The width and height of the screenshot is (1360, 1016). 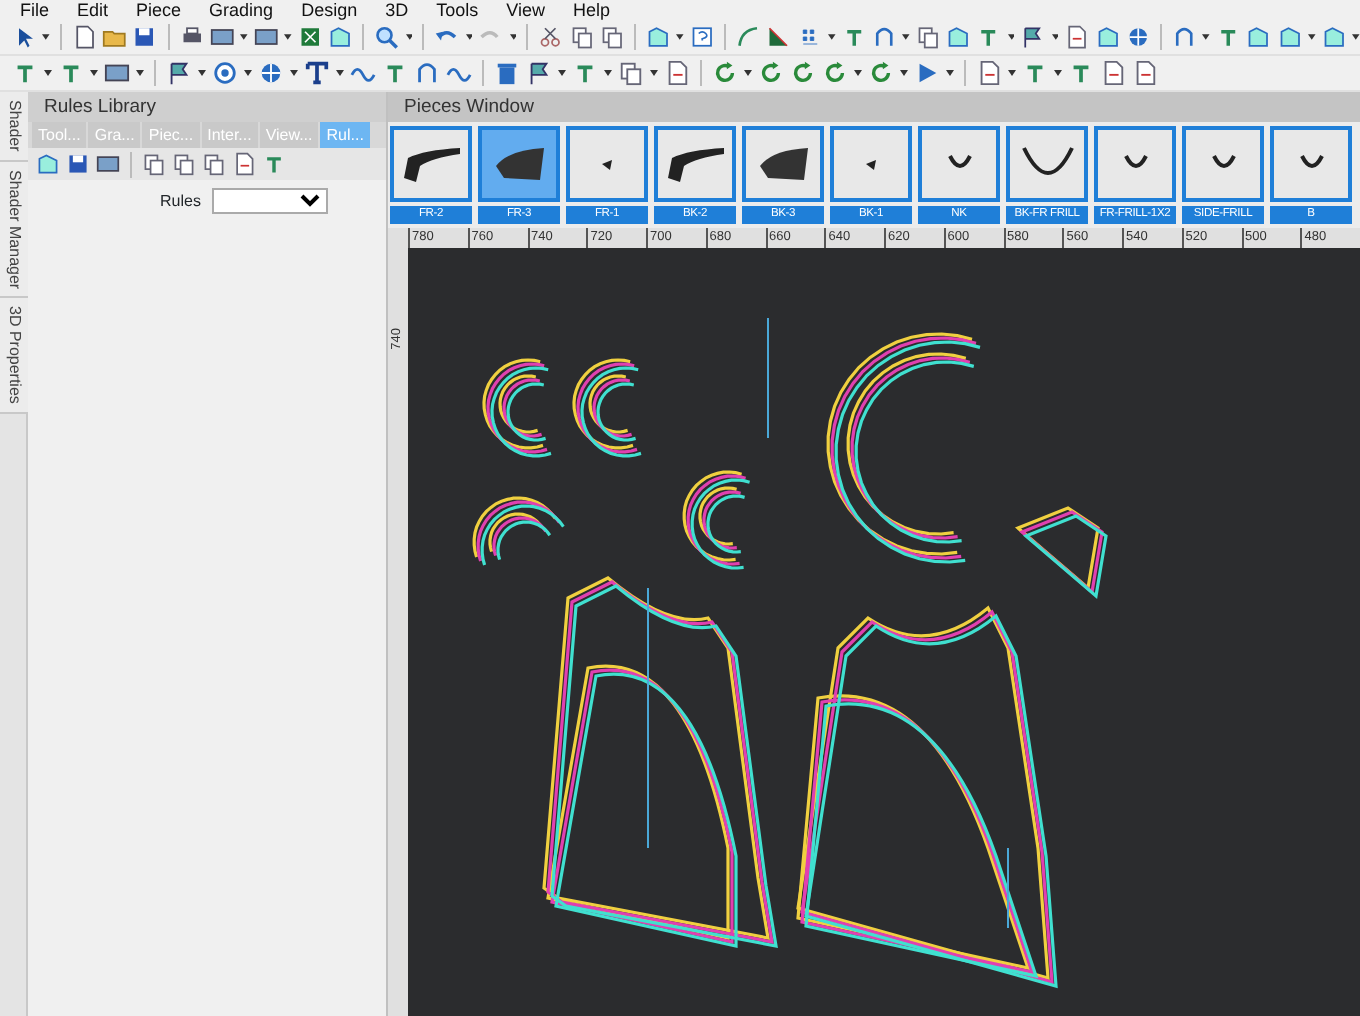 I want to click on side-tab: Shader Manager, so click(x=14, y=230).